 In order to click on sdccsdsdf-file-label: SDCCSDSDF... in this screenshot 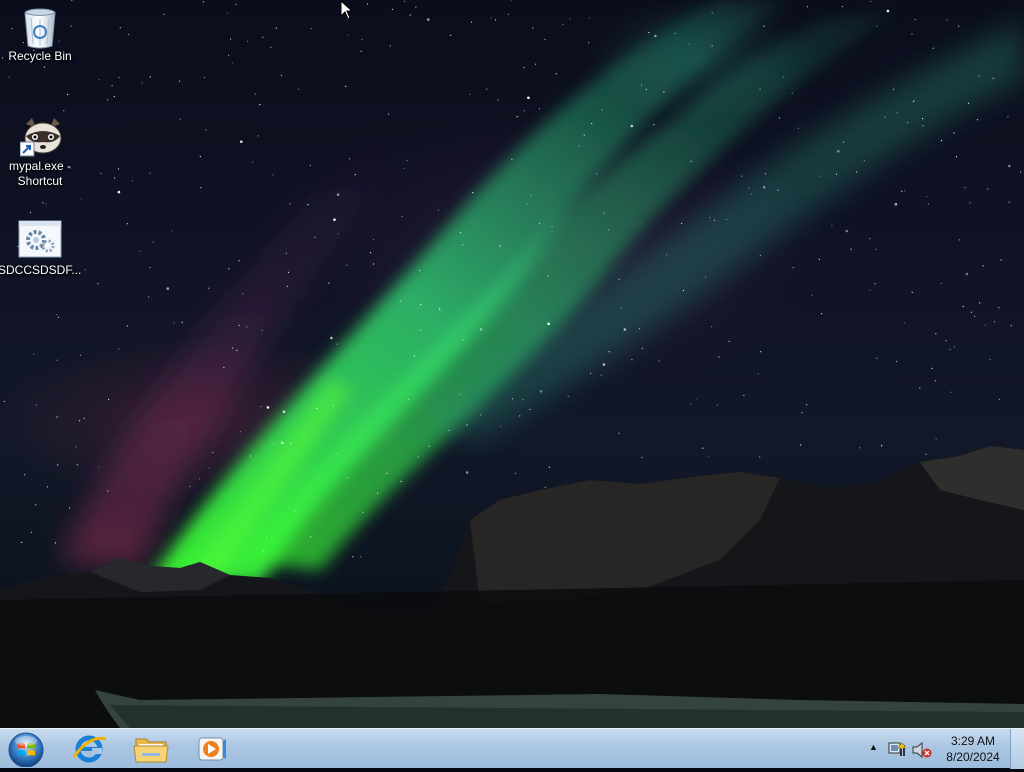, I will do `click(41, 270)`.